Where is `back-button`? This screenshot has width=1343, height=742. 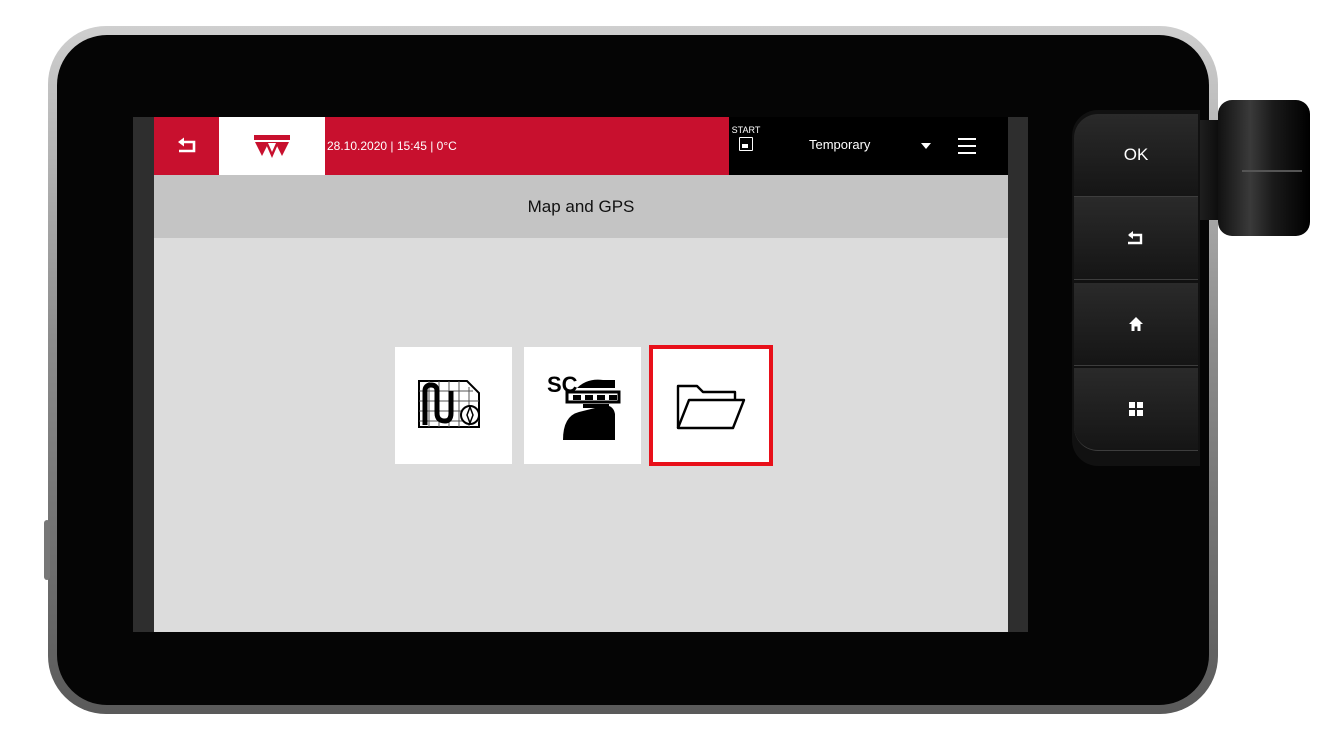 back-button is located at coordinates (186, 146).